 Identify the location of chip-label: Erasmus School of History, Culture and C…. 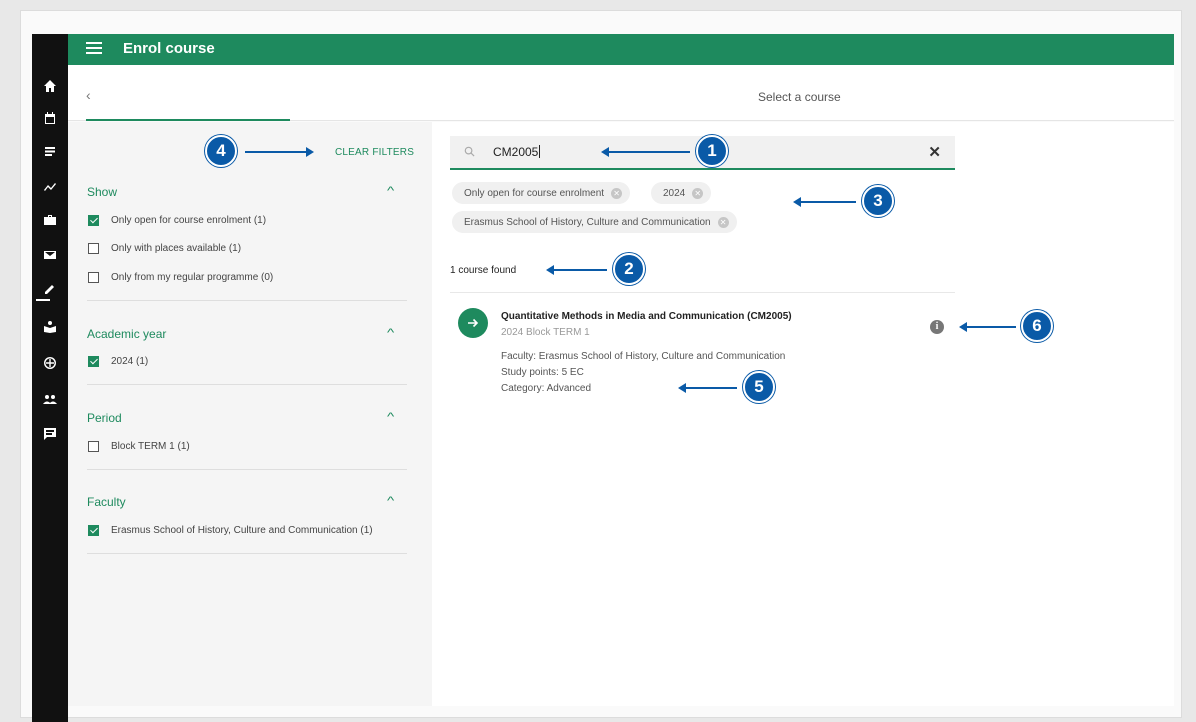
(587, 222).